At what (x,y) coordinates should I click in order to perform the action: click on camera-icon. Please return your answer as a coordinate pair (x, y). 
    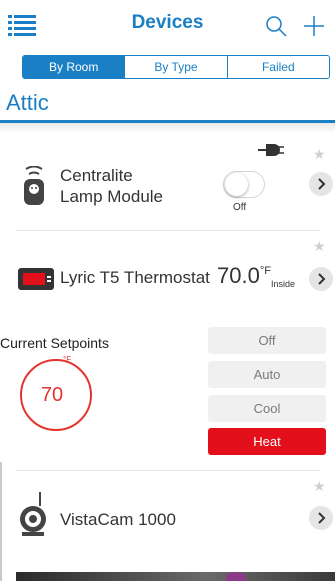
    Looking at the image, I should click on (33, 514).